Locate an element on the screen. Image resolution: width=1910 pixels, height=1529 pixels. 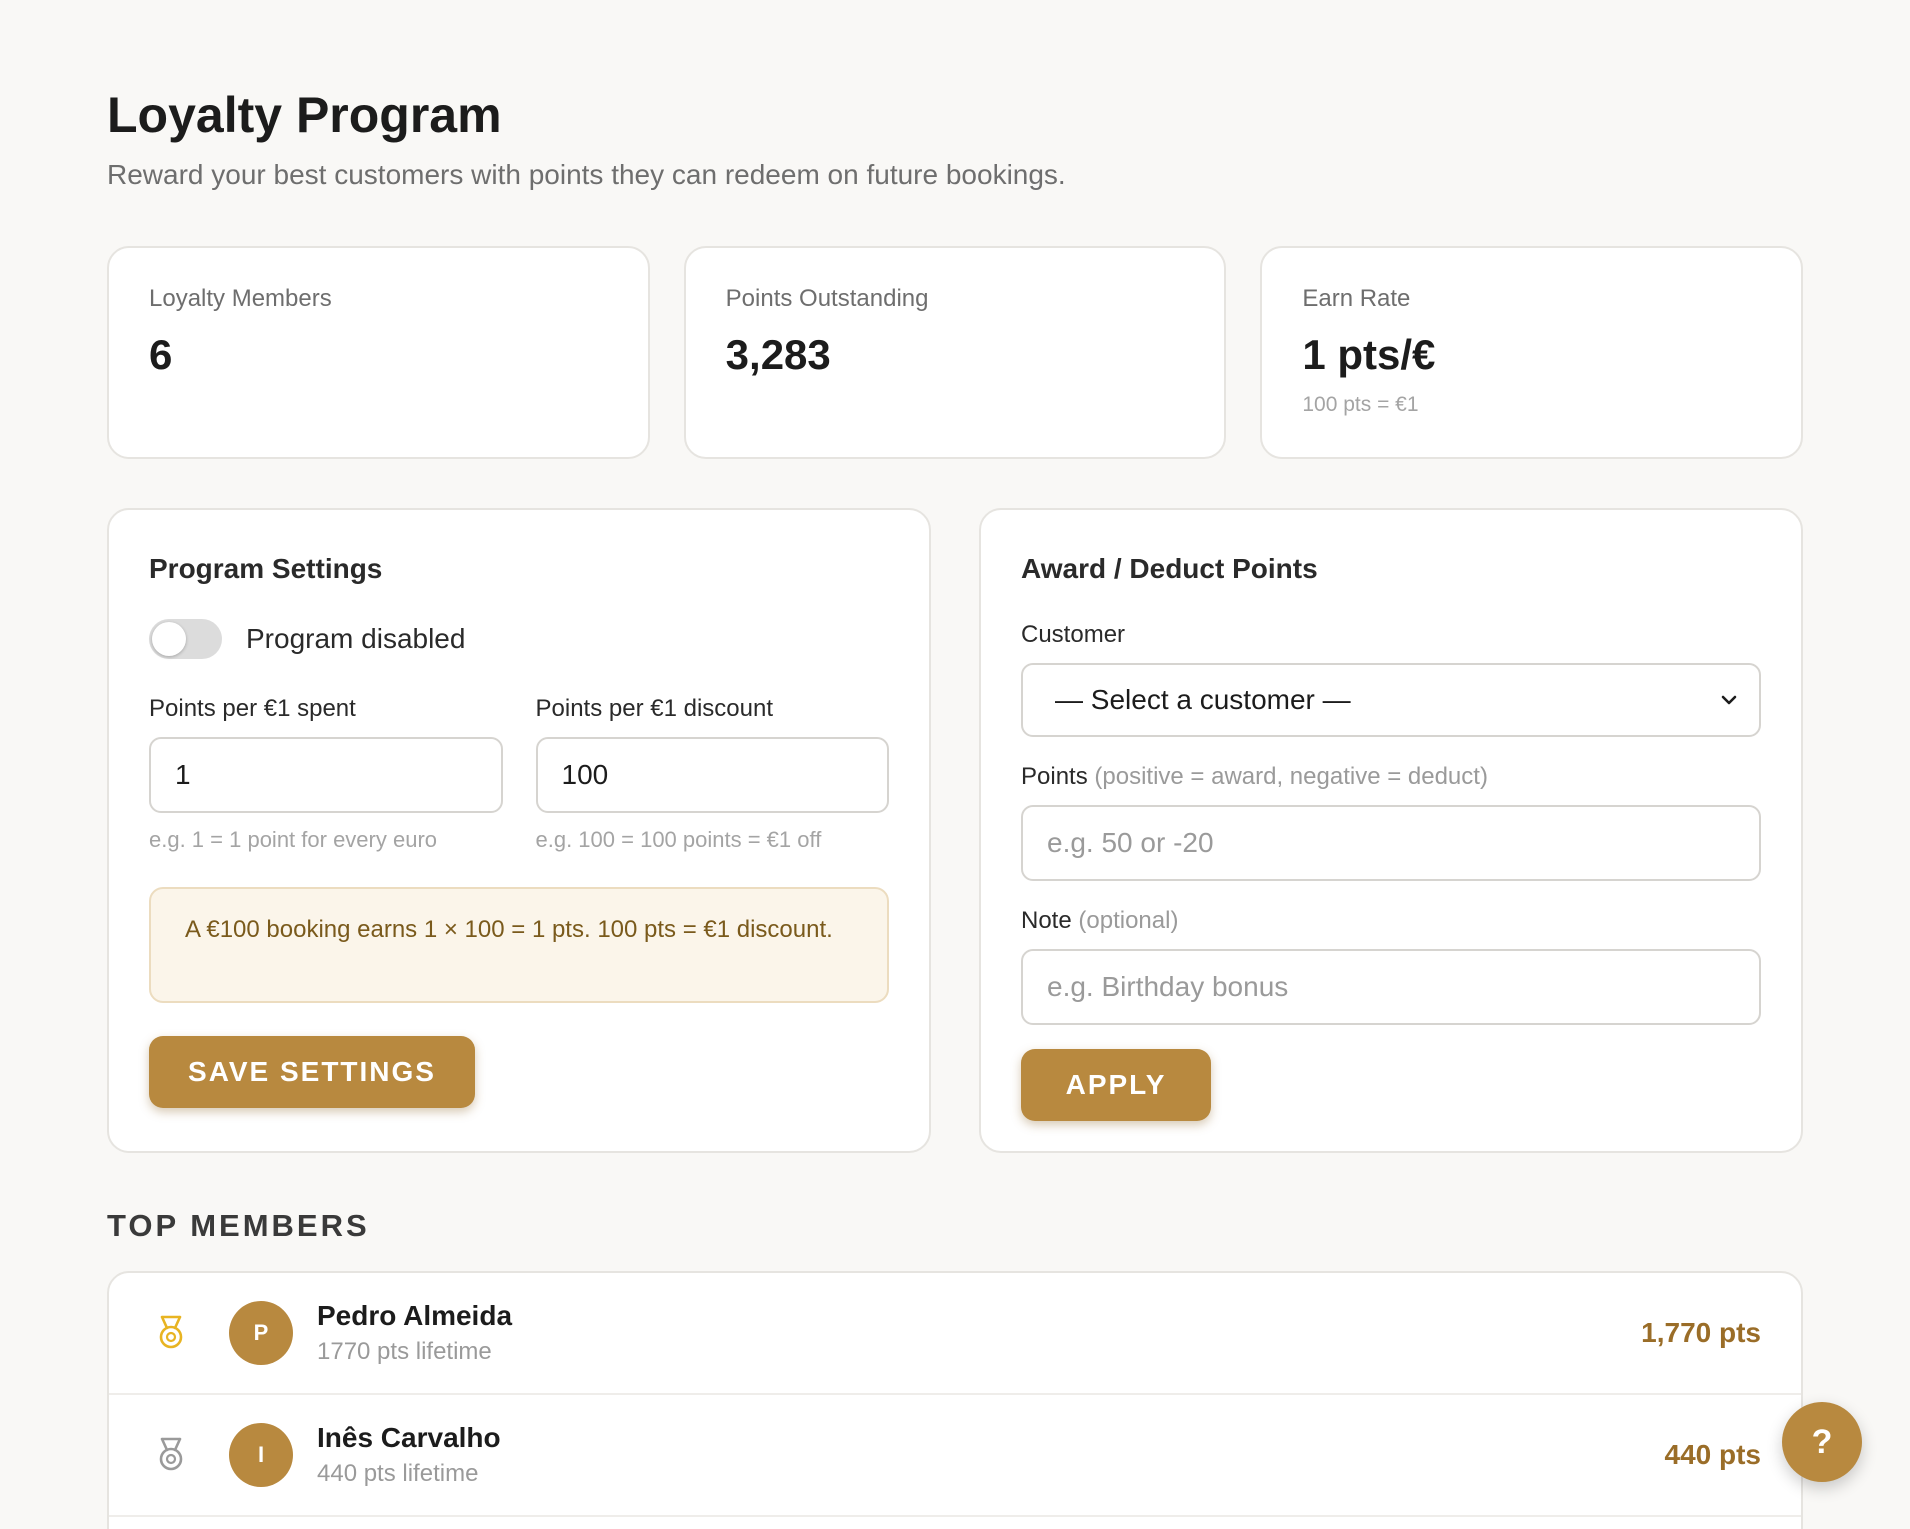
member-points: 440 pts is located at coordinates (1713, 1454).